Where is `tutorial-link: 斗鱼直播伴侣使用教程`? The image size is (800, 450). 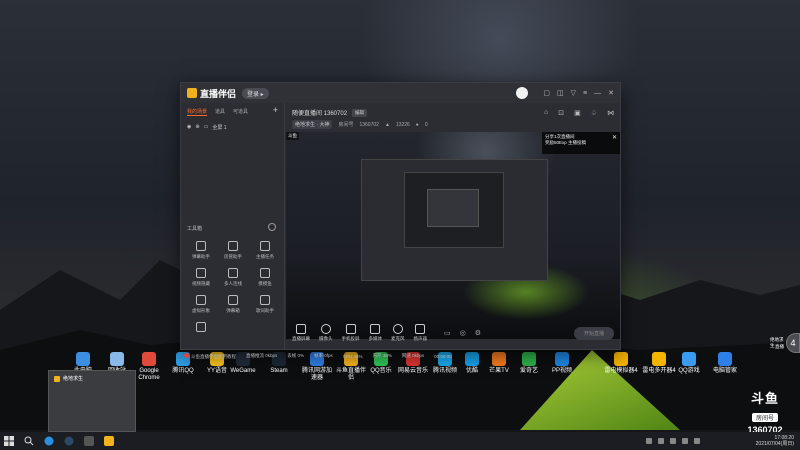
tutorial-link: 斗鱼直播伴侣使用教程 is located at coordinates (210, 356).